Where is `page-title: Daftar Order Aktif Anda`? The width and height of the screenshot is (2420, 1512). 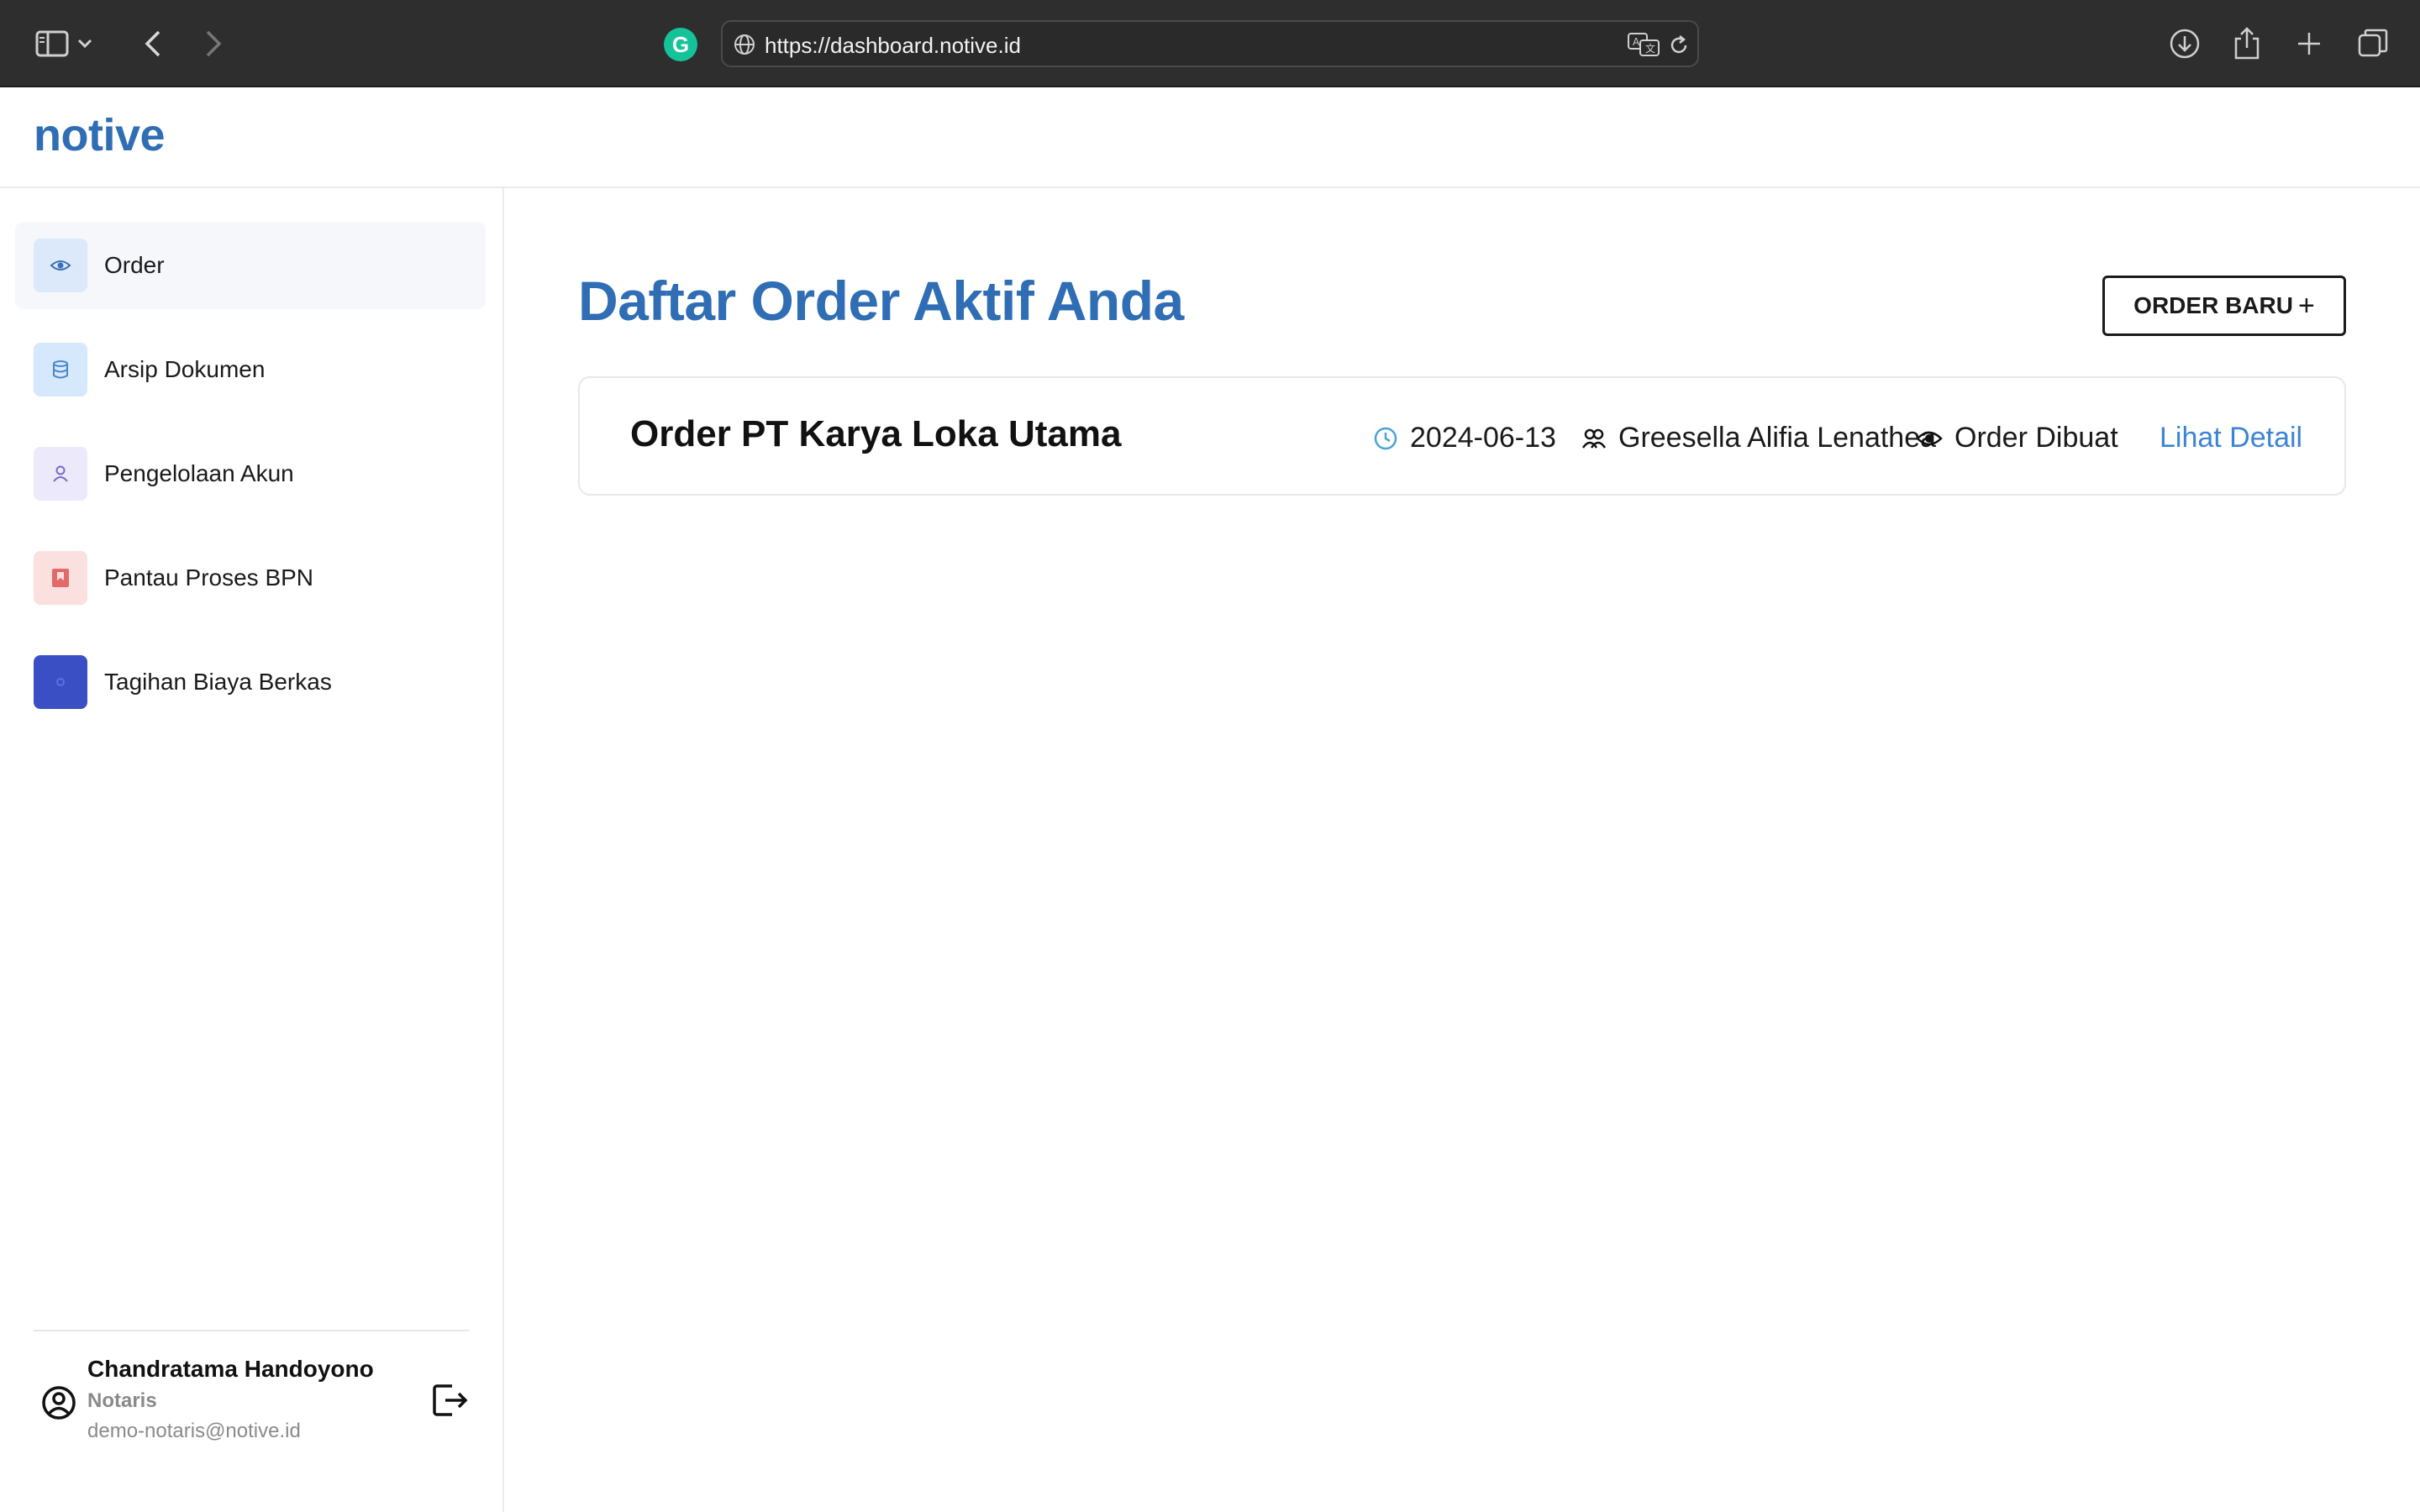 page-title: Daftar Order Aktif Anda is located at coordinates (881, 301).